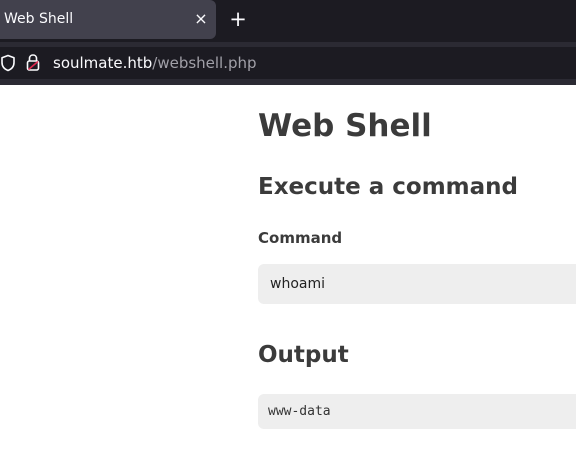  What do you see at coordinates (103, 63) in the screenshot?
I see `url-host: soulmate.htb` at bounding box center [103, 63].